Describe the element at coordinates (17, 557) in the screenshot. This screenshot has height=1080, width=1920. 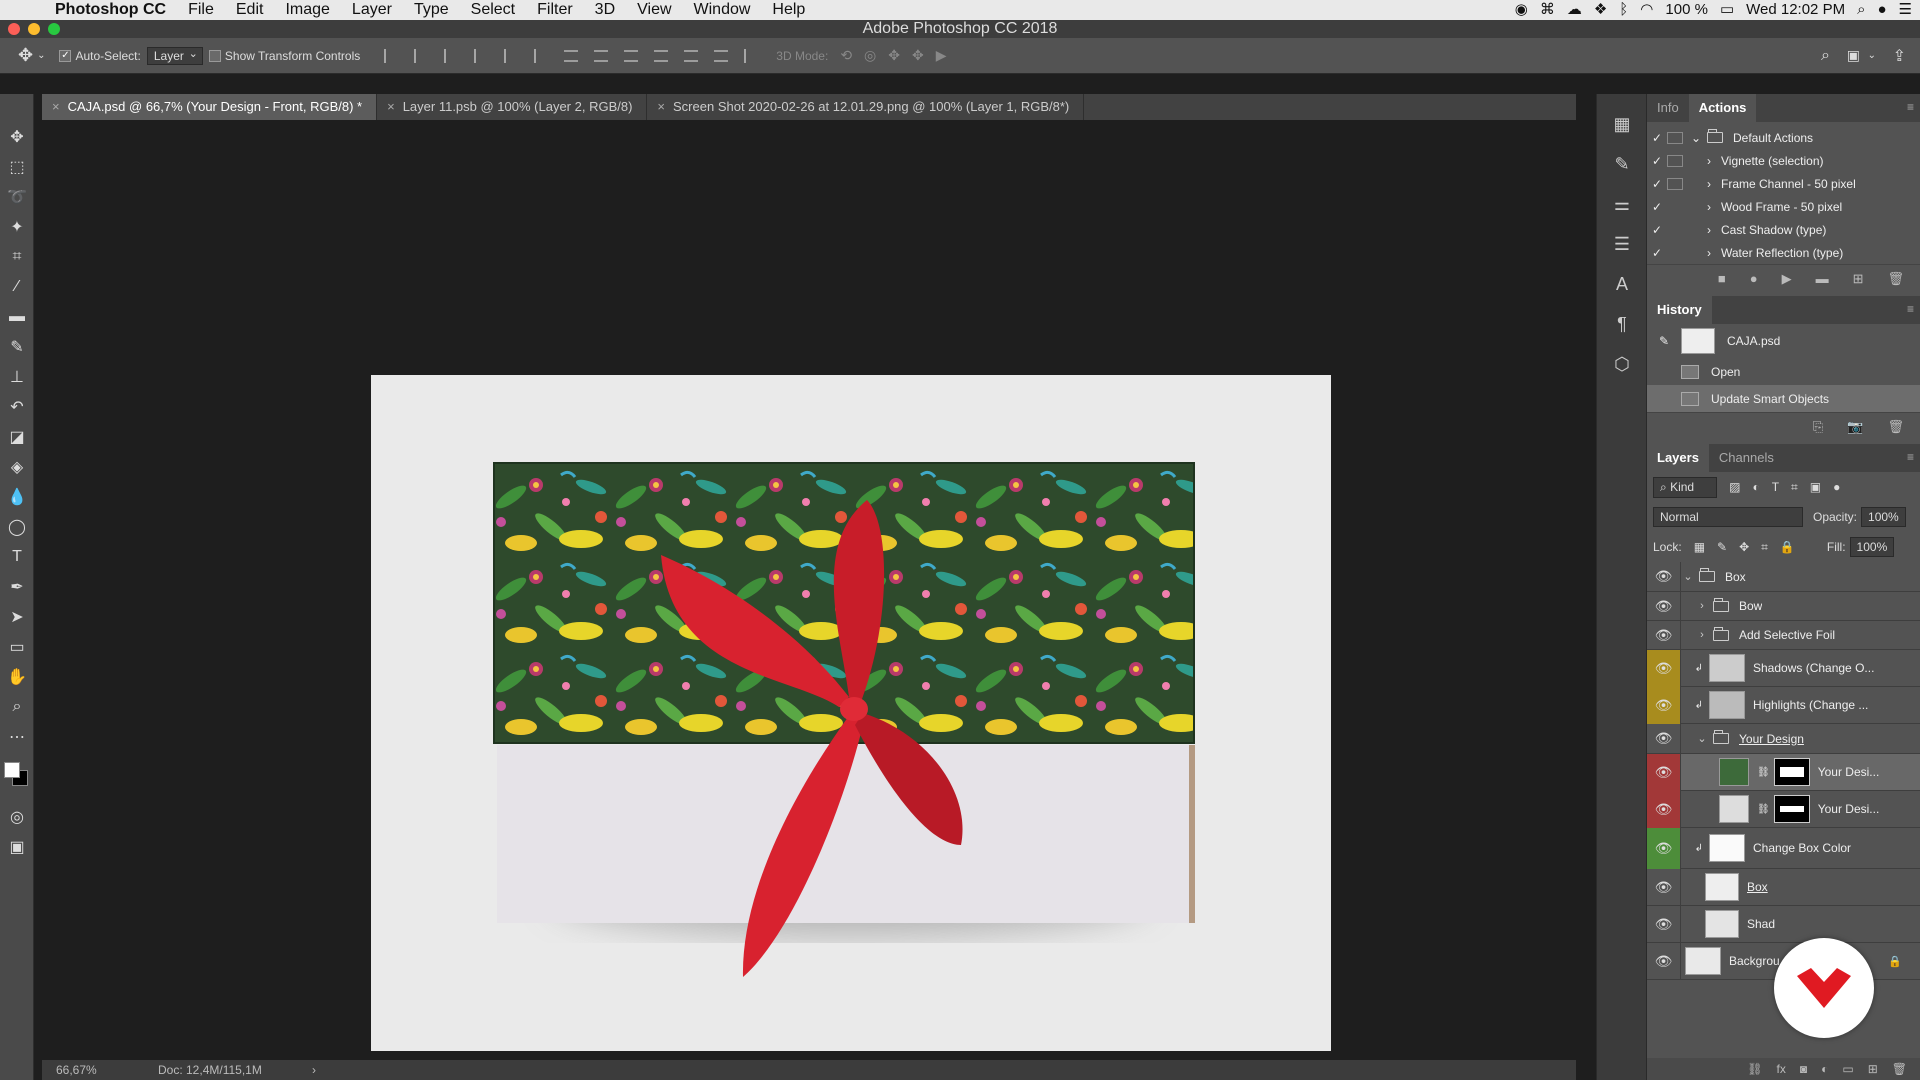
I see `type-tool-icon: T` at that location.